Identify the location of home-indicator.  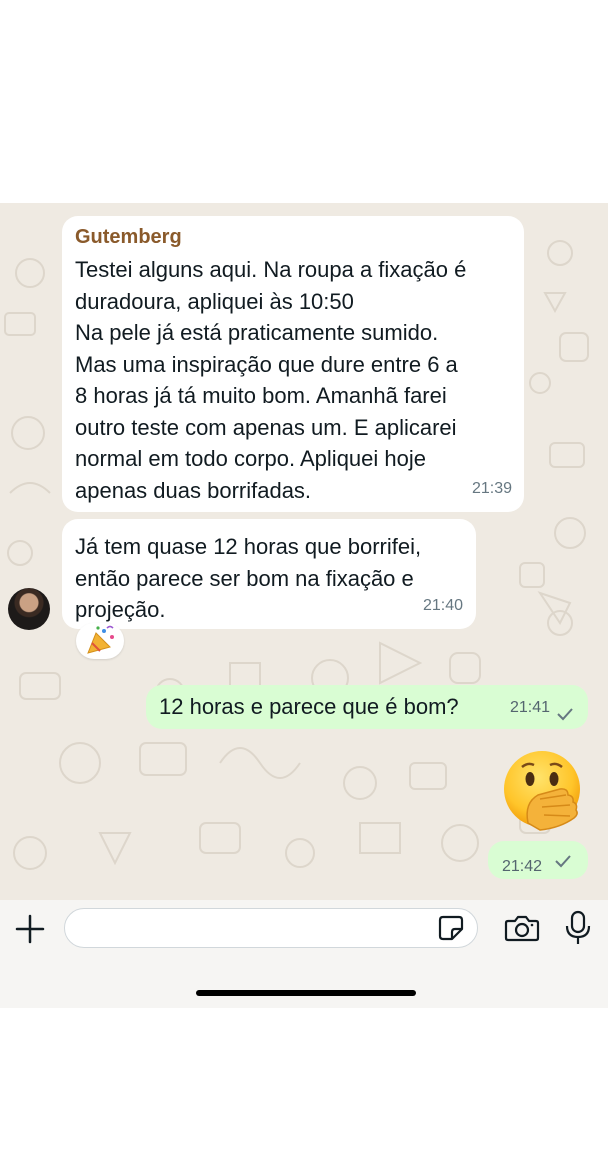
(306, 993).